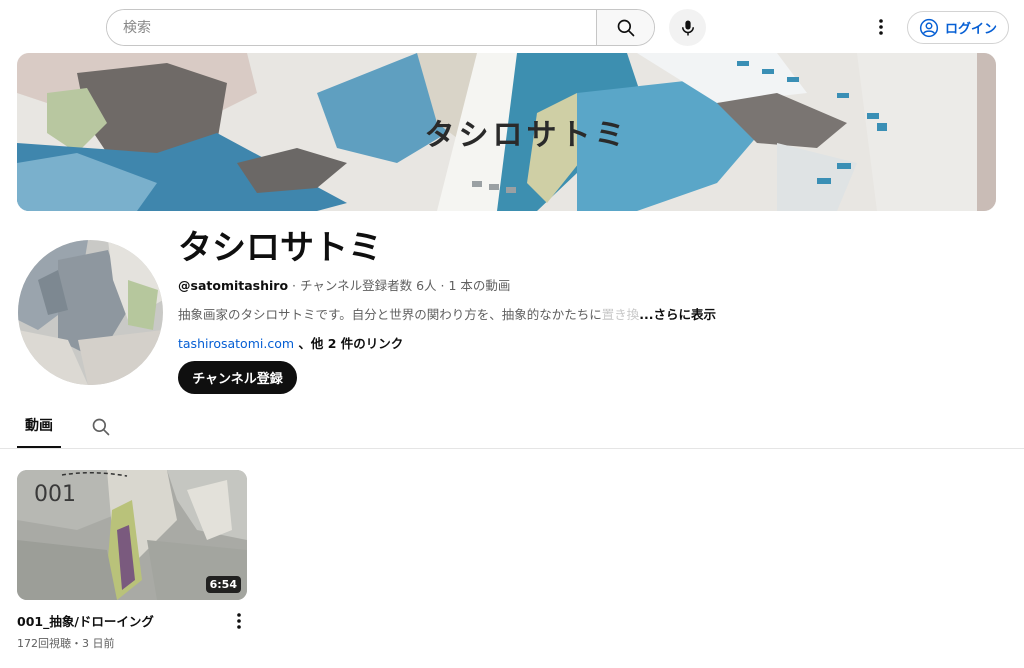  What do you see at coordinates (39, 426) in the screenshot?
I see `tab-videos: 動画` at bounding box center [39, 426].